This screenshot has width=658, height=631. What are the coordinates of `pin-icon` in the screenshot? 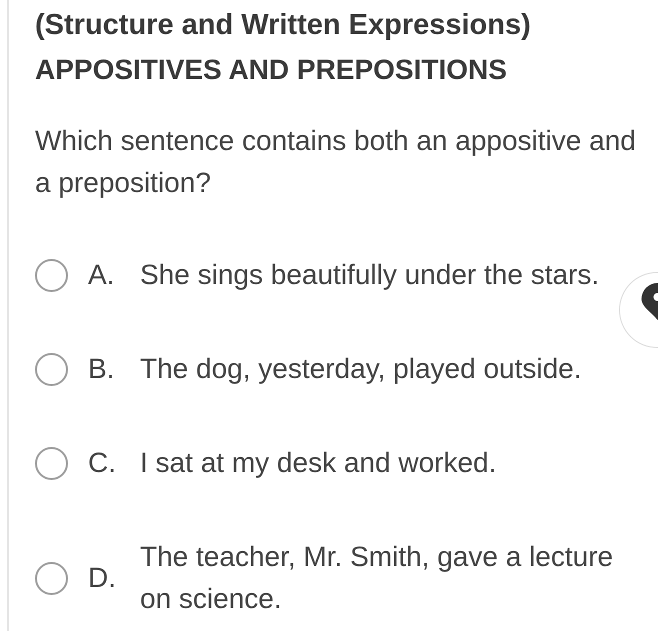 It's located at (649, 301).